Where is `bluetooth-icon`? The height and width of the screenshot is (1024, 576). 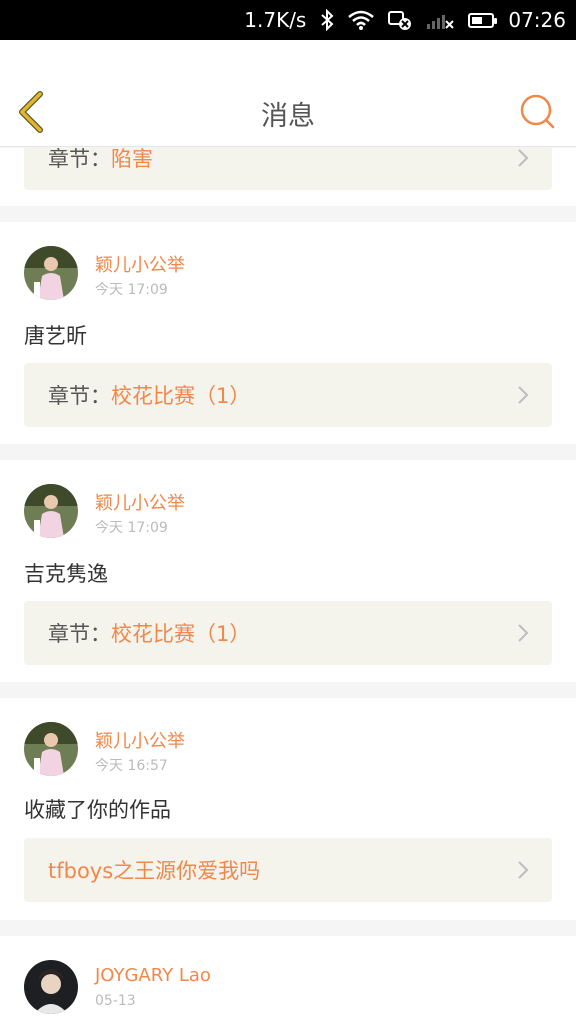
bluetooth-icon is located at coordinates (327, 20).